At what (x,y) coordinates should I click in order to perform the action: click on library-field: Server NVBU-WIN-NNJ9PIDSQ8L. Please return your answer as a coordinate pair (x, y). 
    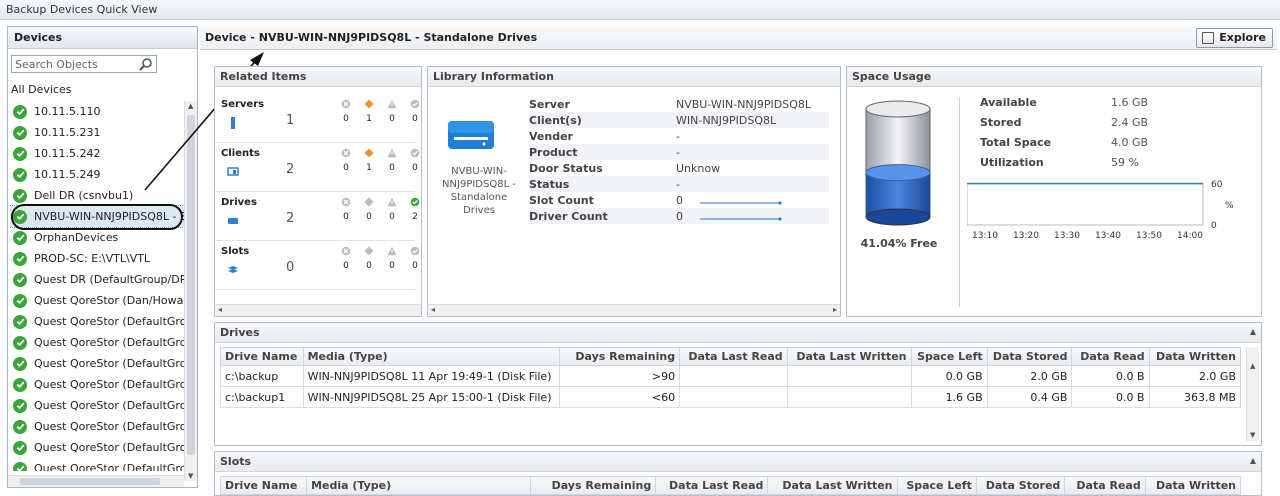
    Looking at the image, I should click on (679, 104).